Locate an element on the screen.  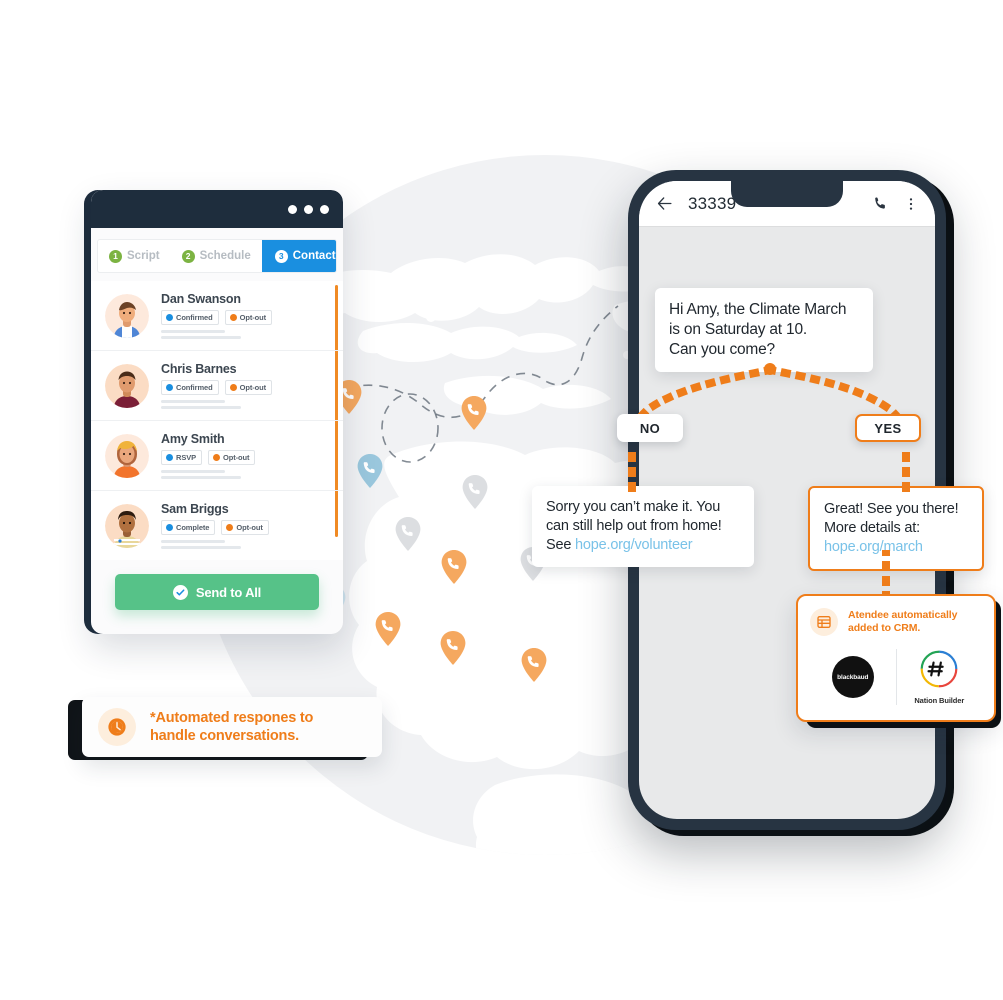
tab-schedule-number: 2 is located at coordinates (188, 256).